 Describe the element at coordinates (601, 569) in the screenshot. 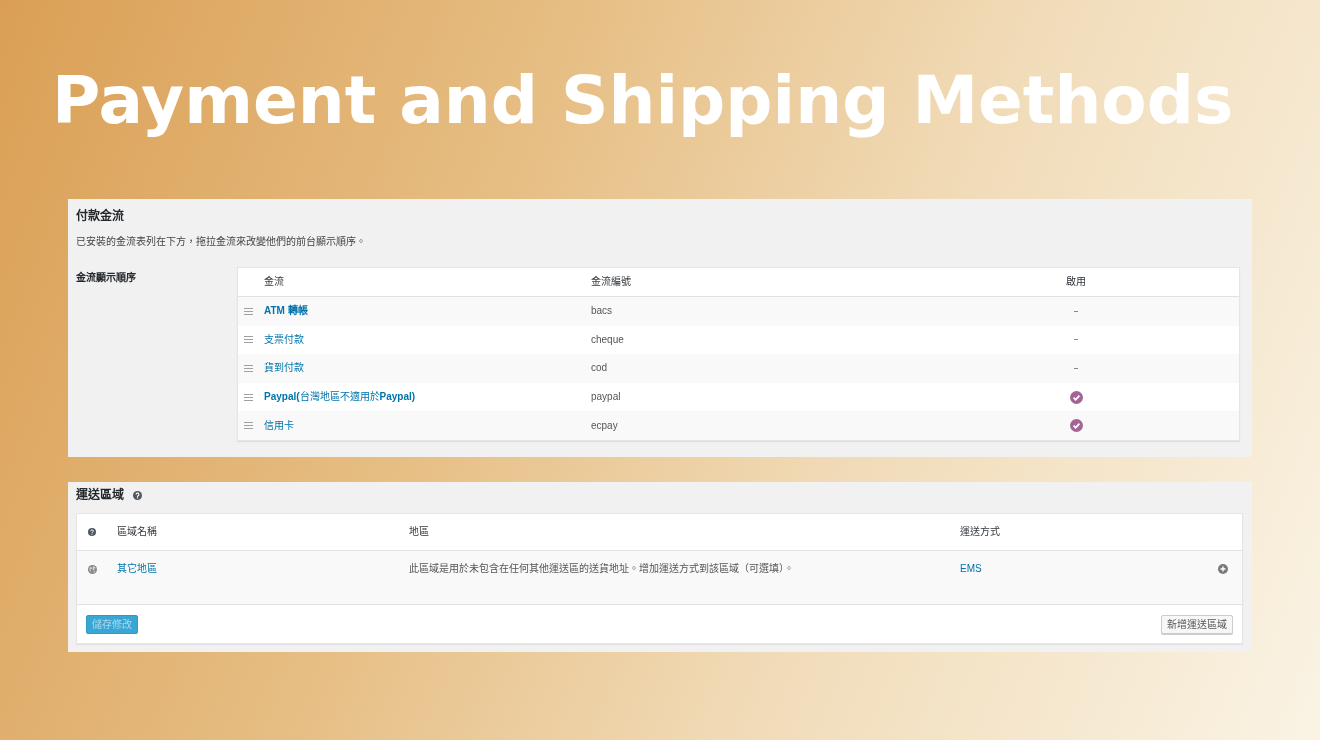

I see `zone-region-text: 此區域是用於未包含在任何其他運送區的送貨地址。增加運送方式到該區域（可選填）。` at that location.